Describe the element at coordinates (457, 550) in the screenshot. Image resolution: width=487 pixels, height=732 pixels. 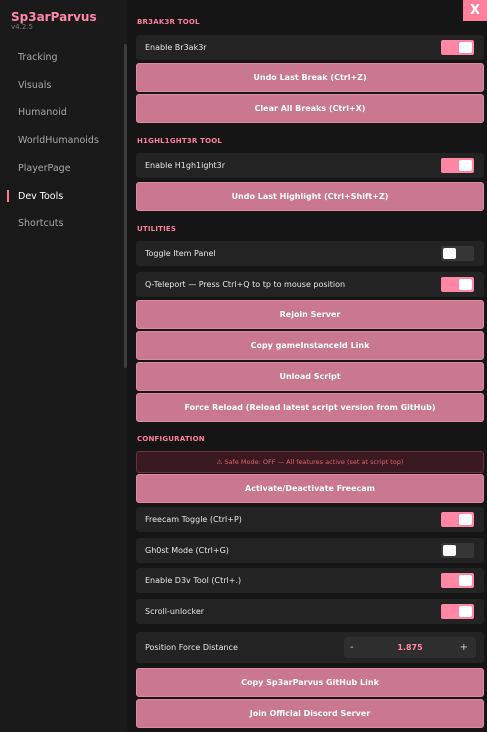
I see `ghost-mode-toggle` at that location.